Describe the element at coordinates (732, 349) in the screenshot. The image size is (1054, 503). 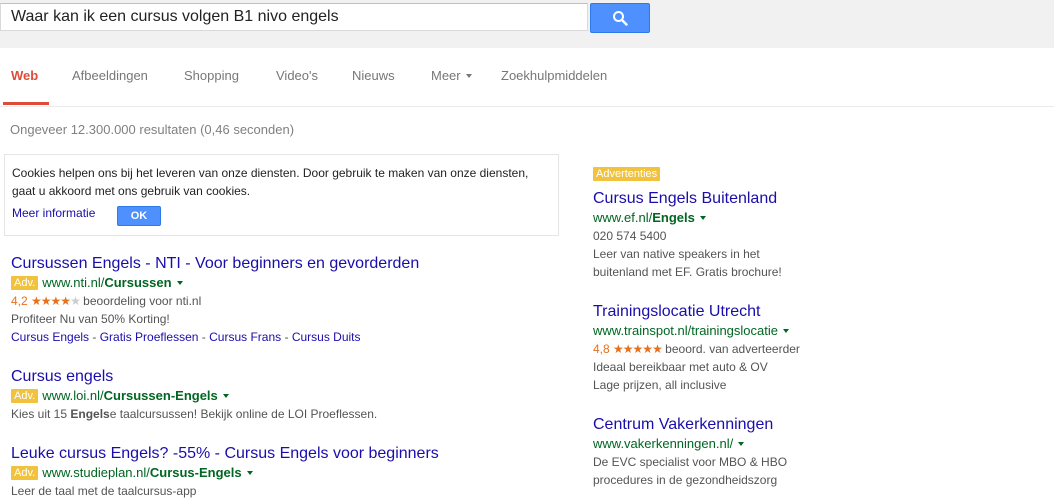
I see `rating-text: beoord. van adverteerder` at that location.